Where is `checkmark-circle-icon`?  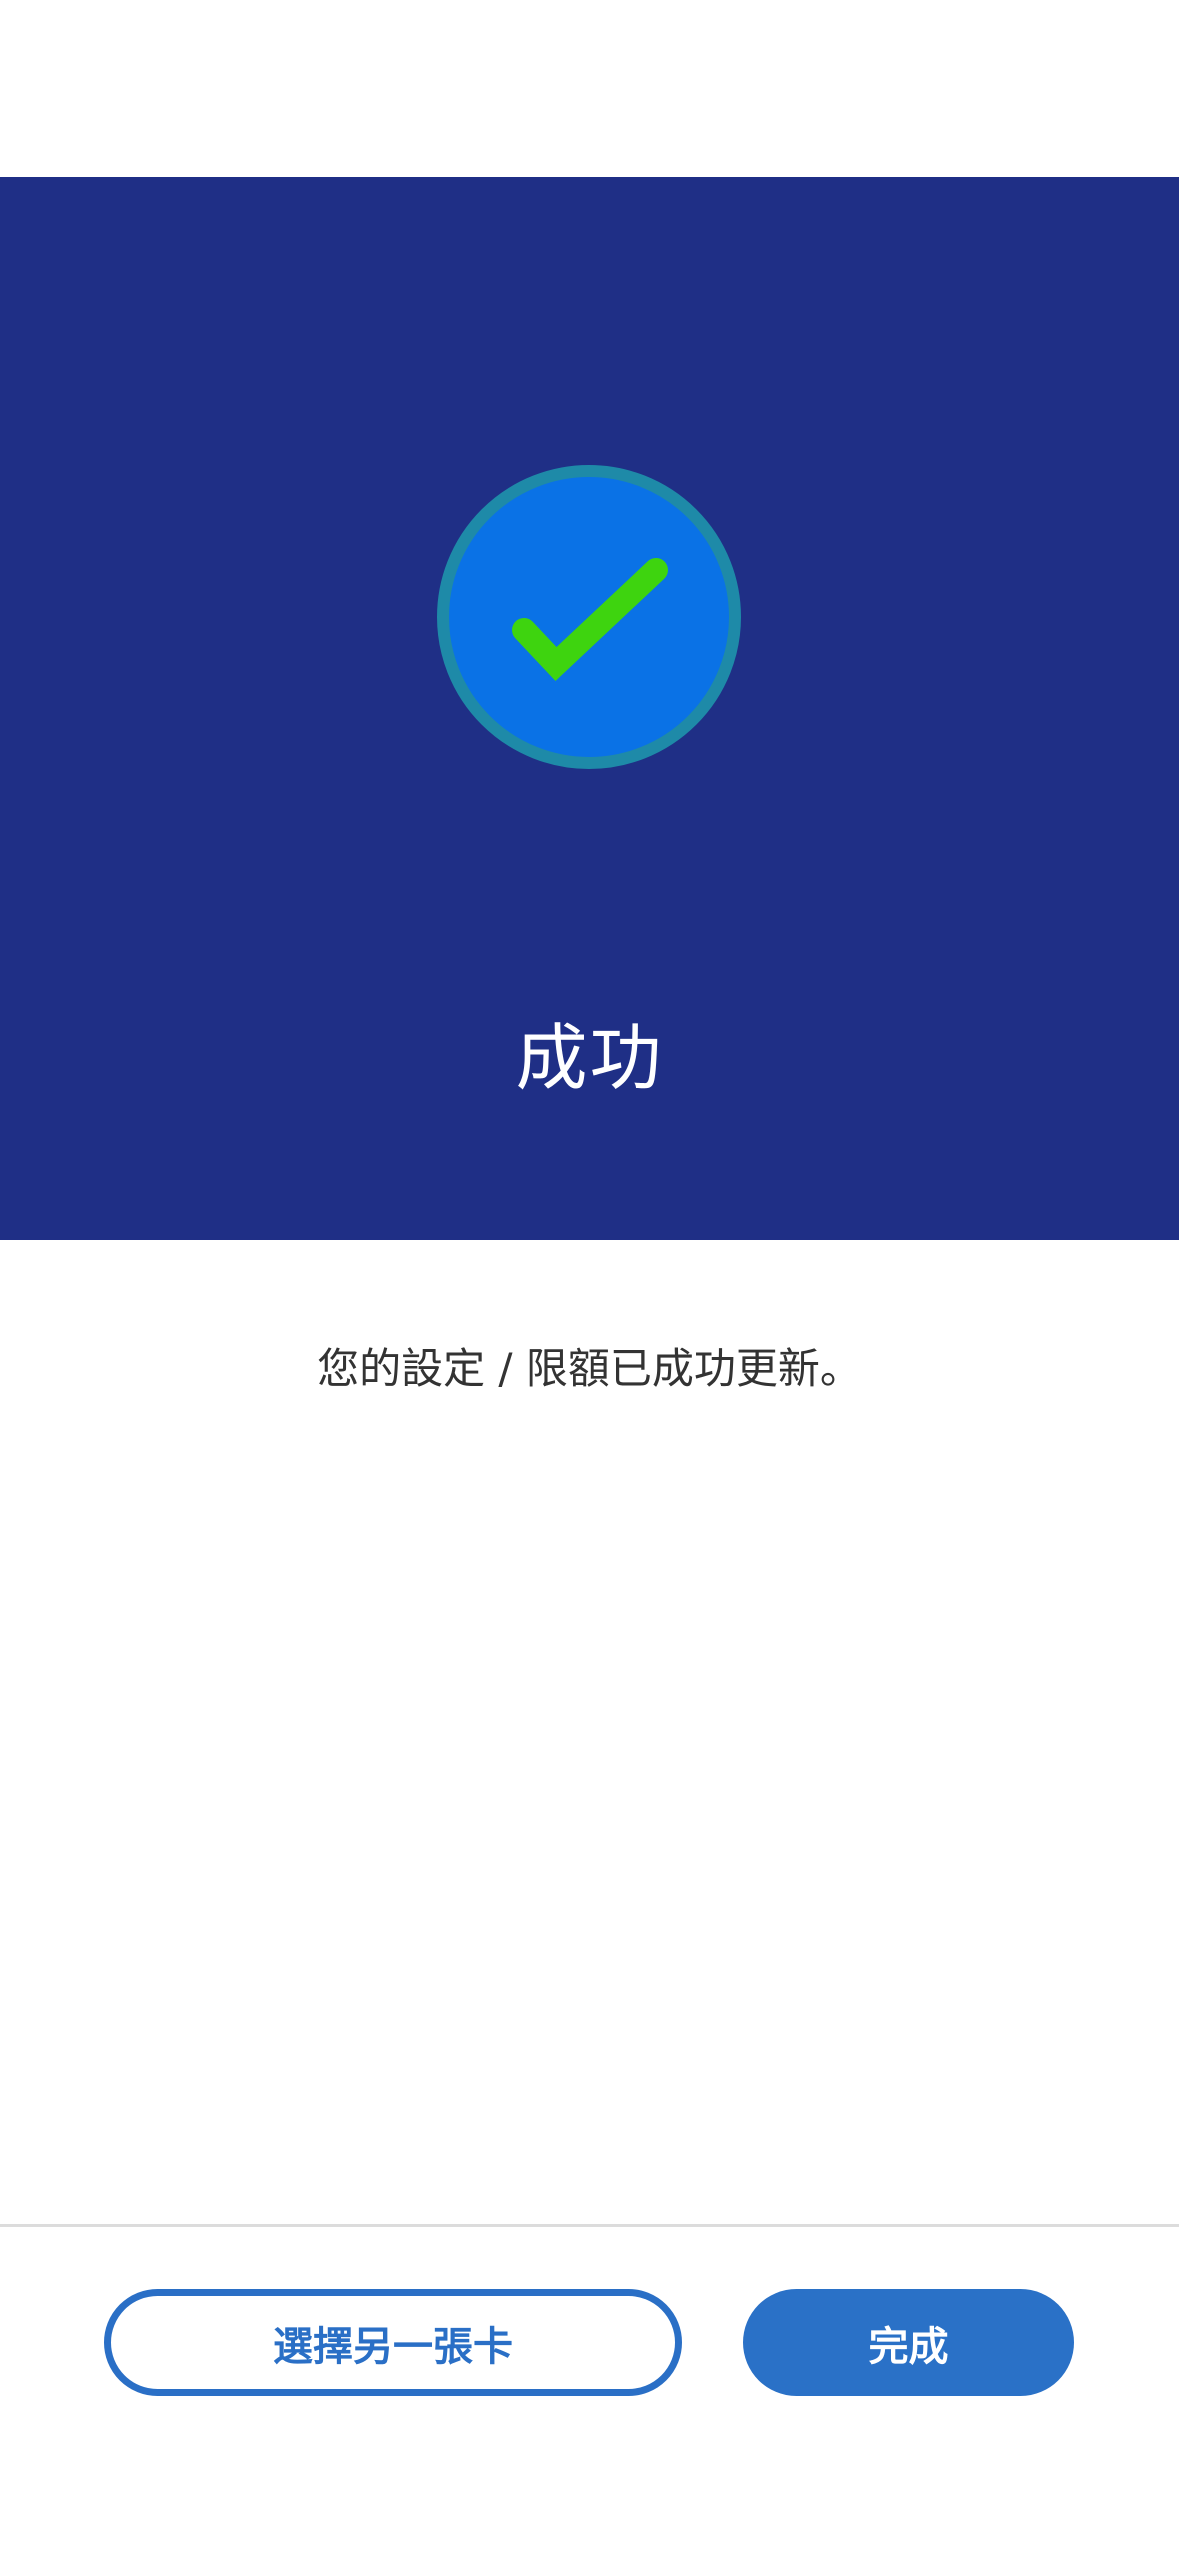
checkmark-circle-icon is located at coordinates (589, 617).